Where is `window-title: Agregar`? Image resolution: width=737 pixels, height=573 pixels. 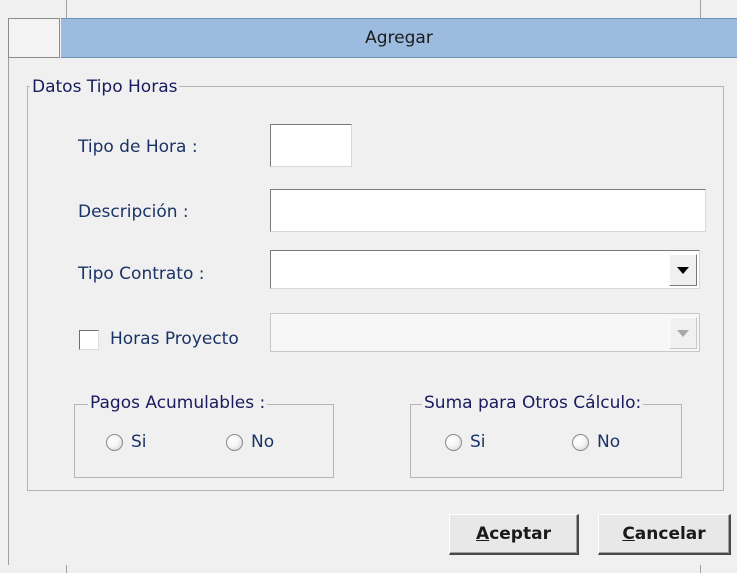
window-title: Agregar is located at coordinates (399, 38).